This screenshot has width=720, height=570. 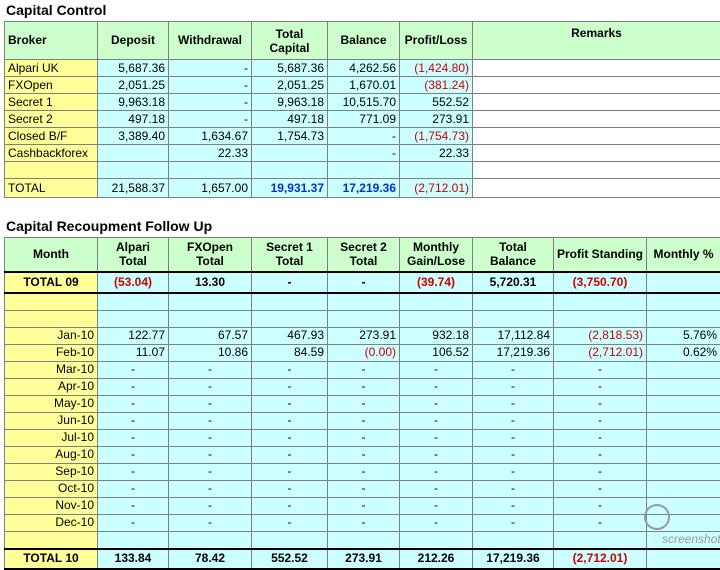 What do you see at coordinates (51, 102) in the screenshot?
I see `broker-cell: Secret 1` at bounding box center [51, 102].